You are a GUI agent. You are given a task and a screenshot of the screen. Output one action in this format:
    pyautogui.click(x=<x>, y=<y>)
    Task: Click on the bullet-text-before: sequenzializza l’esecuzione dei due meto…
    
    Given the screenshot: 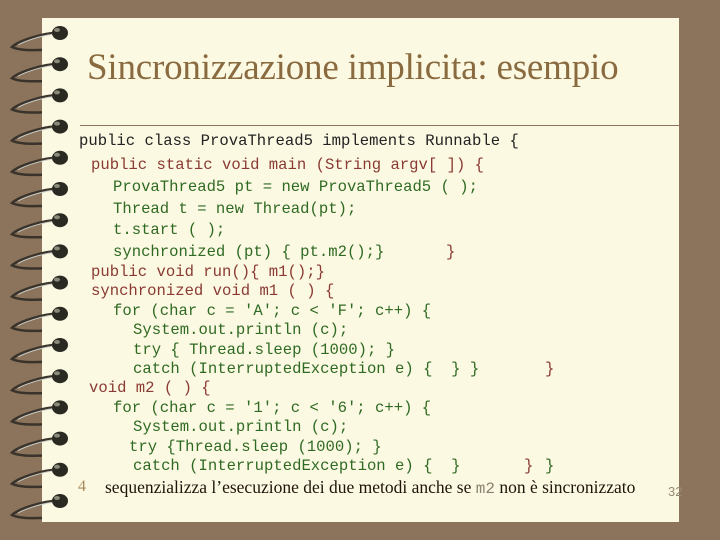 What is the action you would take?
    pyautogui.click(x=290, y=487)
    